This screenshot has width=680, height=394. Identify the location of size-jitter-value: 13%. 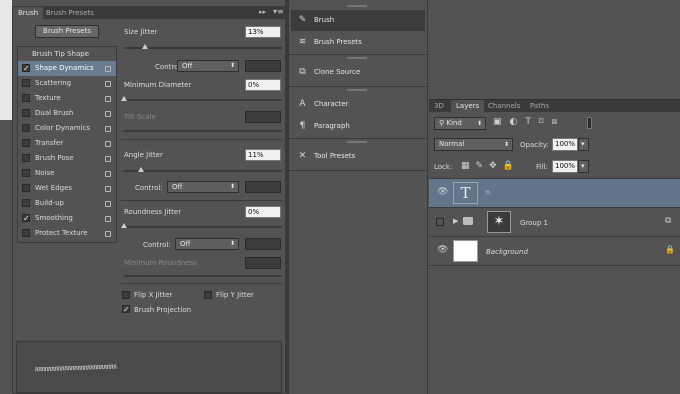
(263, 32).